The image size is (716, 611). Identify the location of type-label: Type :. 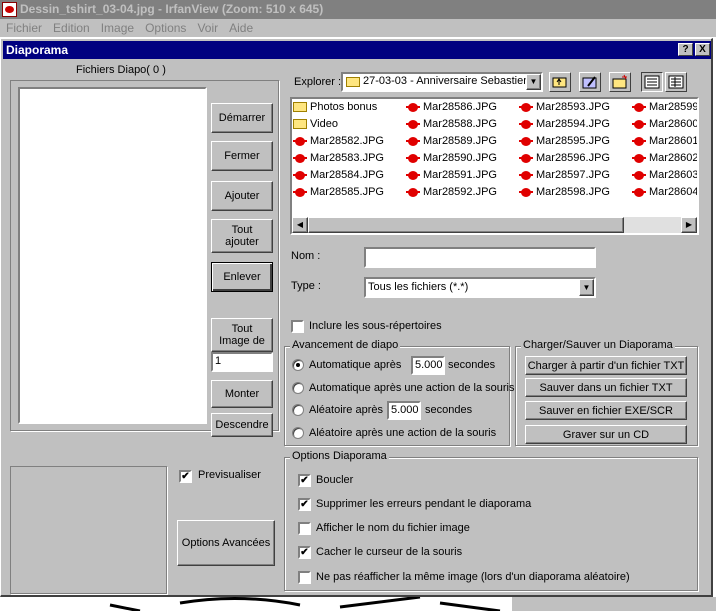
(306, 286).